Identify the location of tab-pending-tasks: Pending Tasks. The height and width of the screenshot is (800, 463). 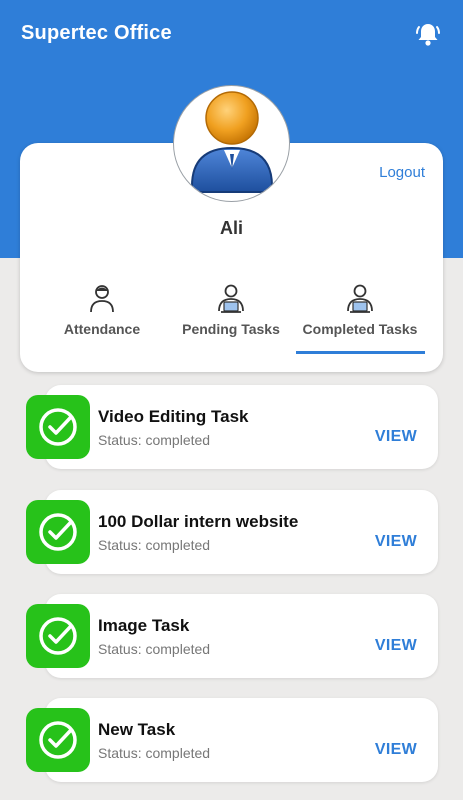
(231, 309).